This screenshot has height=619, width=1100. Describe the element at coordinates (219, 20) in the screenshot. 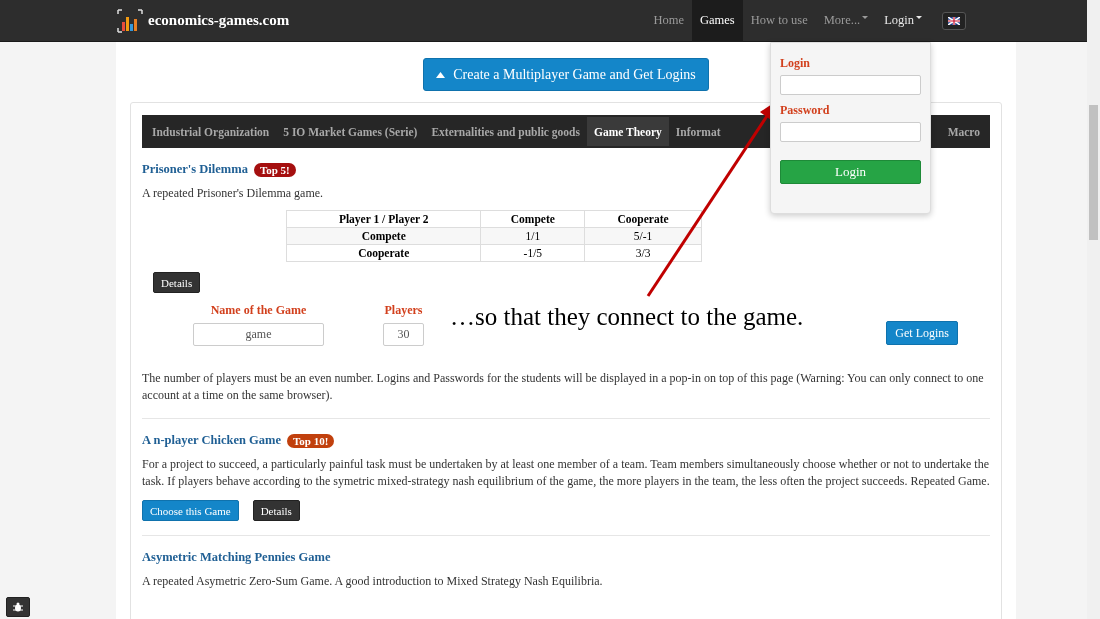

I see `site-brand: economics-games.com` at that location.